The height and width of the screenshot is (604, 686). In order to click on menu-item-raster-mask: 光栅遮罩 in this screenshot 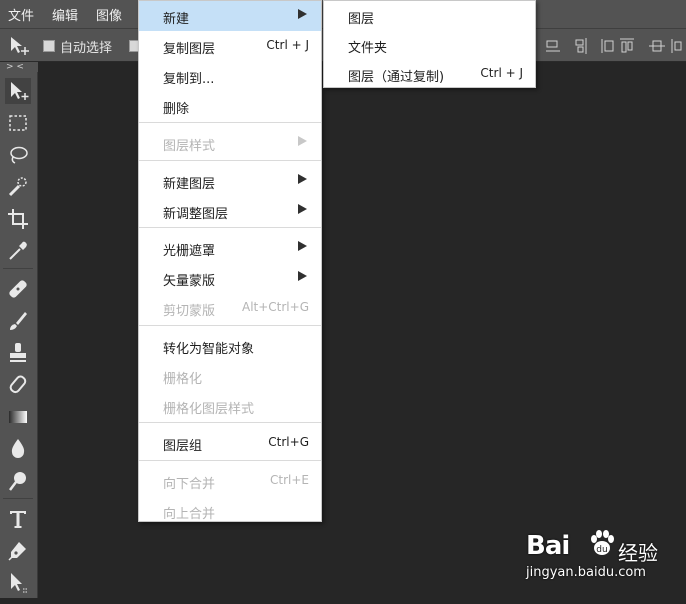, I will do `click(230, 248)`.